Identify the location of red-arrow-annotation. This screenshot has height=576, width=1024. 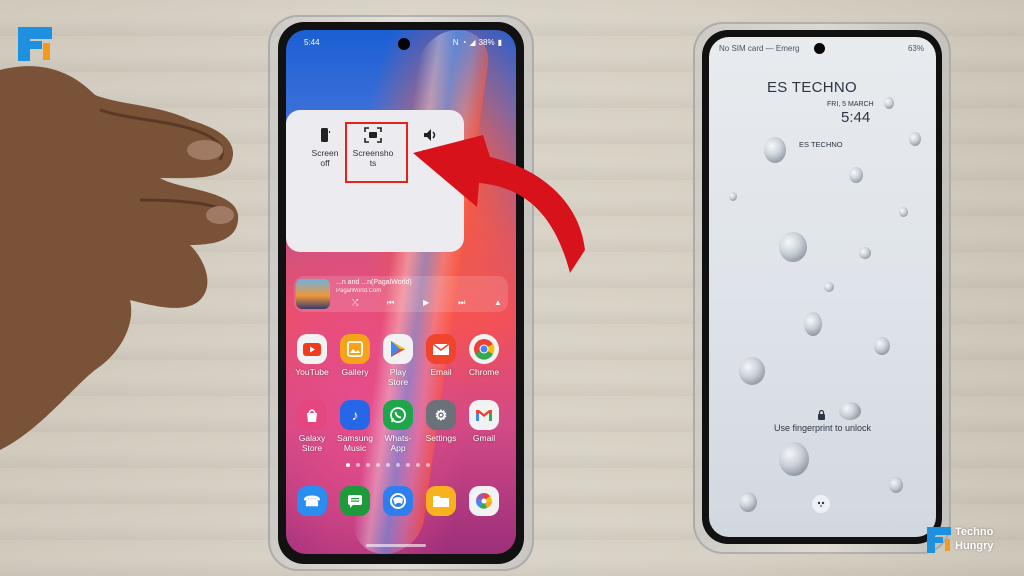
(499, 204).